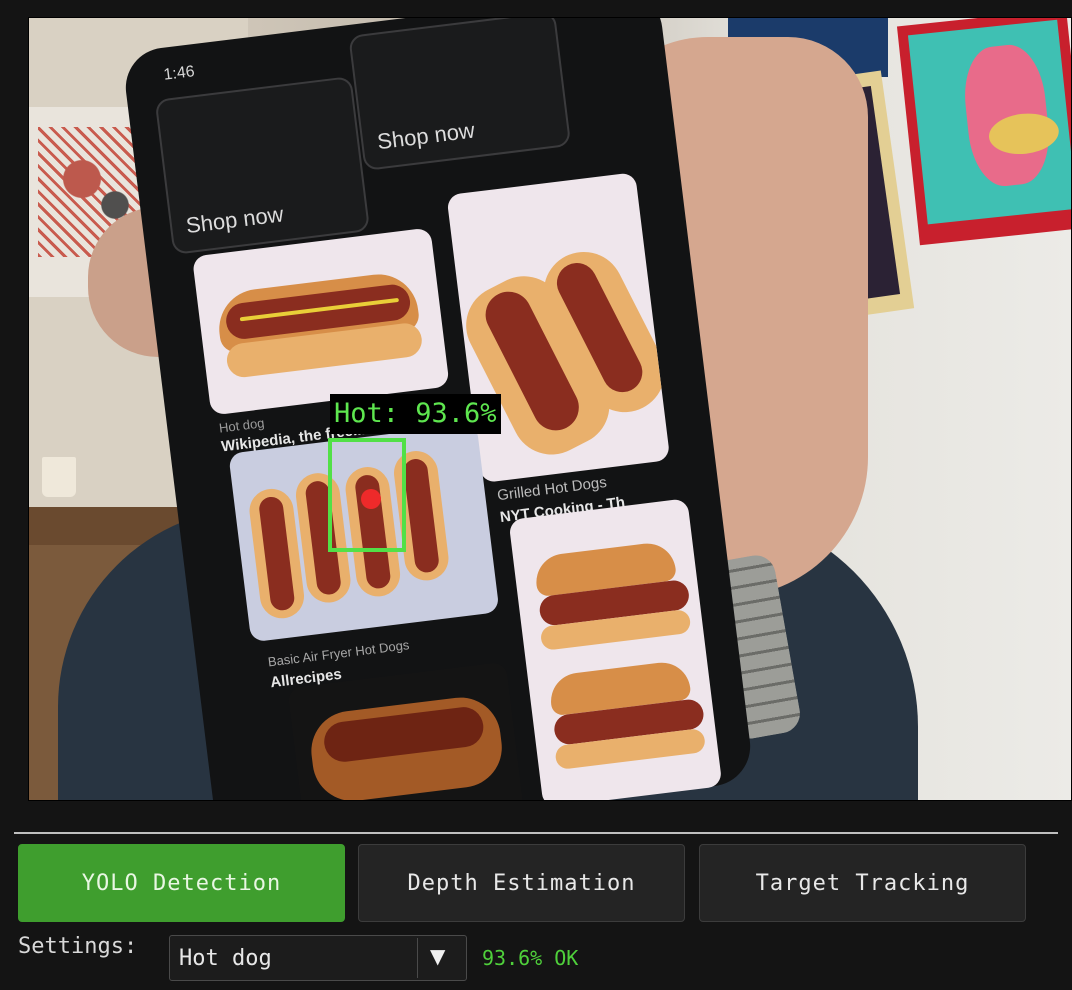 The width and height of the screenshot is (1072, 990). What do you see at coordinates (437, 956) in the screenshot?
I see `dropdown-arrow-icon: ▼` at bounding box center [437, 956].